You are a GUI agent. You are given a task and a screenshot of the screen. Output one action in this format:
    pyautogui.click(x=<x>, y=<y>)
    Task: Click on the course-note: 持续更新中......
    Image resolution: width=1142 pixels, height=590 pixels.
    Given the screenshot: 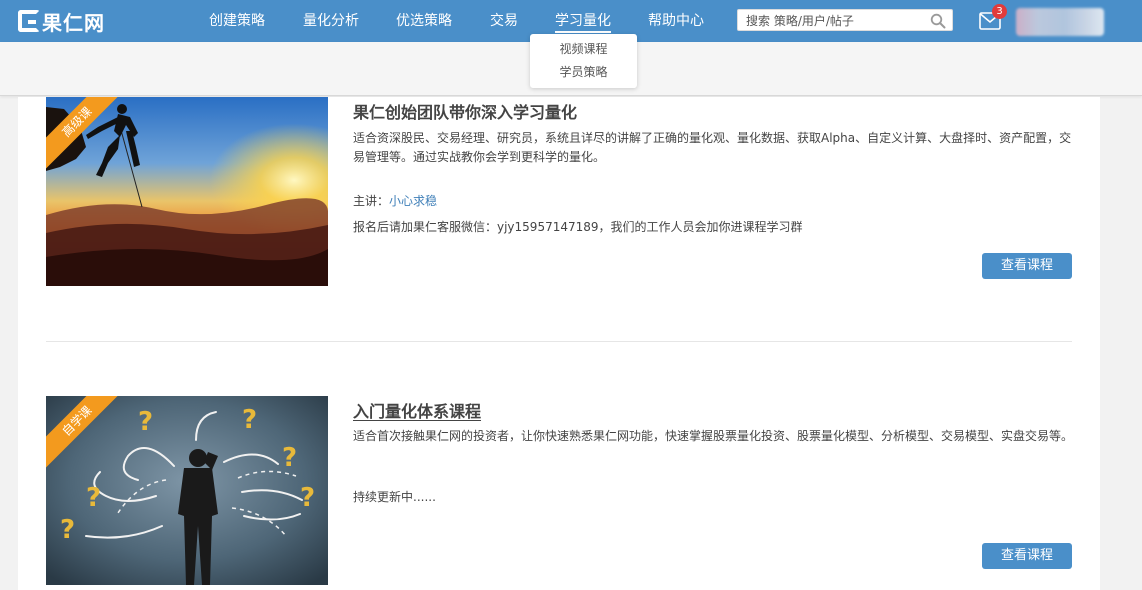 What is the action you would take?
    pyautogui.click(x=394, y=497)
    